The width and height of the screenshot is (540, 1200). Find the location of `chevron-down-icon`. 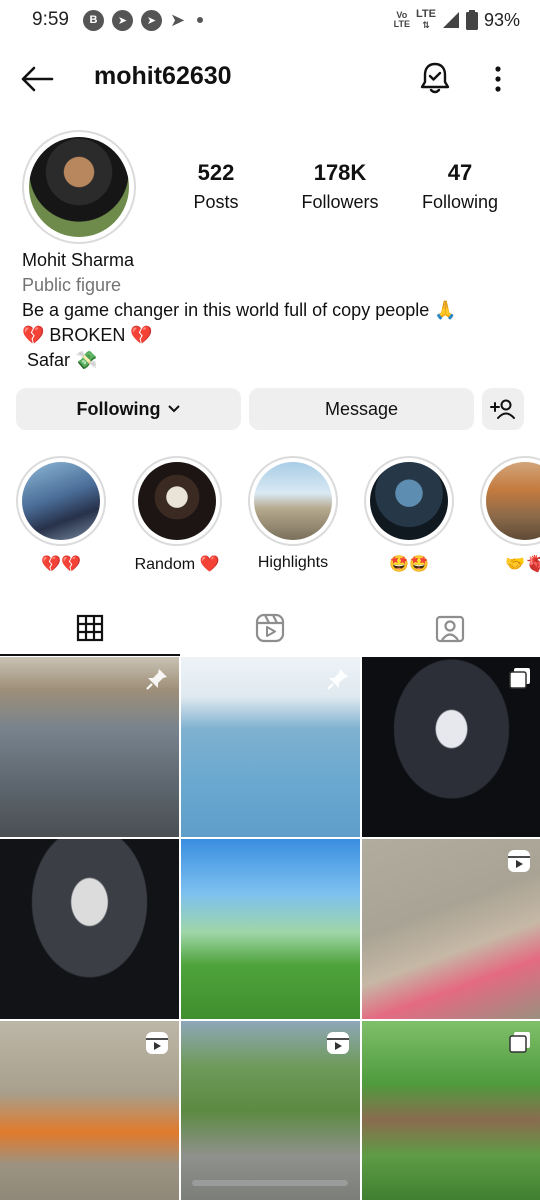

chevron-down-icon is located at coordinates (174, 409).